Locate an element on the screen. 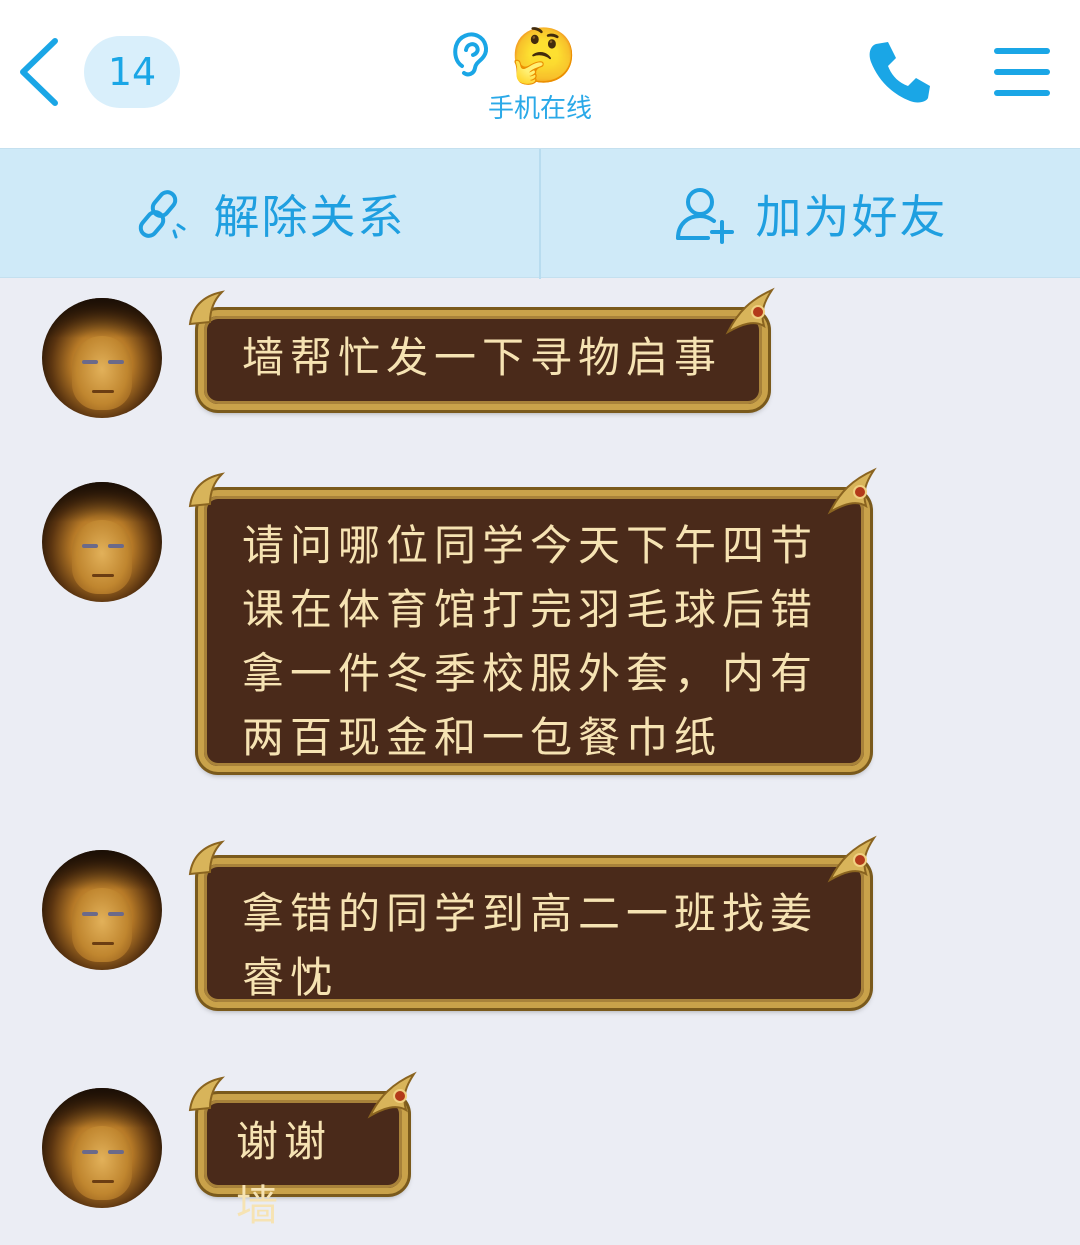  message-text: 谢谢墙 is located at coordinates (284, 1173).